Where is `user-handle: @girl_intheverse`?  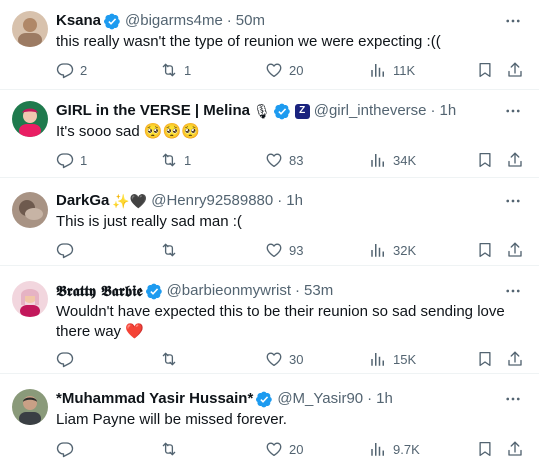 user-handle: @girl_intheverse is located at coordinates (370, 111).